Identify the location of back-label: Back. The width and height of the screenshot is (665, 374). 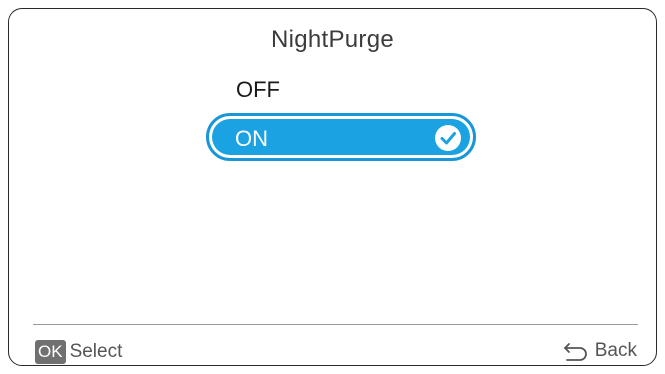
(615, 350).